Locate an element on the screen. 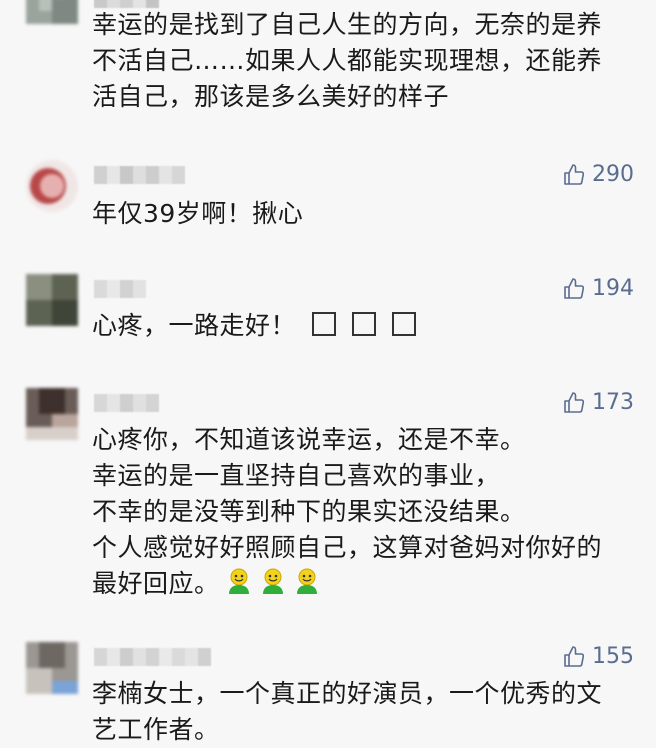 The image size is (656, 748). comment-text-line: 个人感觉好好照顾自己，这算对爸妈对你好的 is located at coordinates (347, 547).